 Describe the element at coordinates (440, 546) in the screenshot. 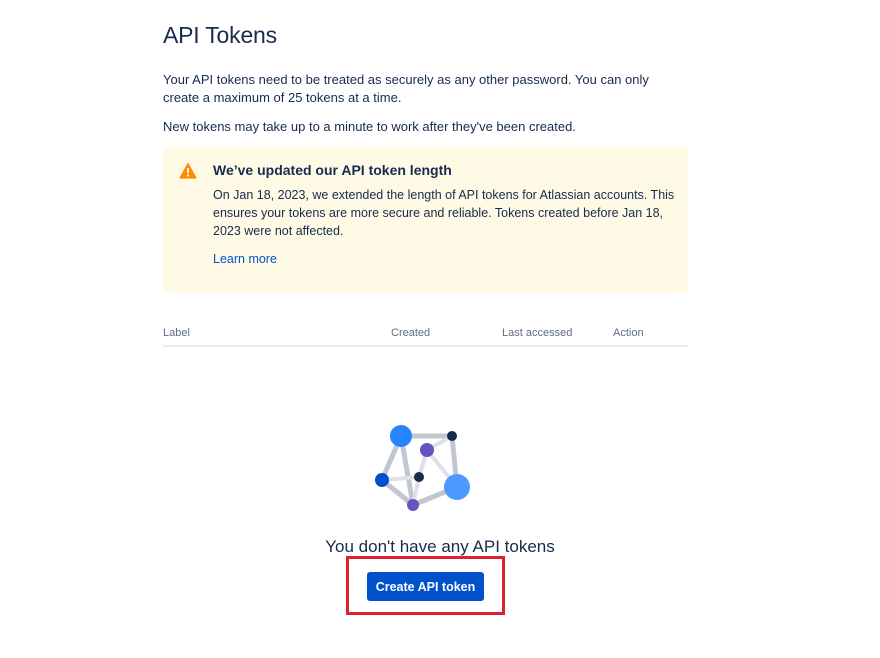

I see `empty-state-title: You don't have any API tokens` at that location.